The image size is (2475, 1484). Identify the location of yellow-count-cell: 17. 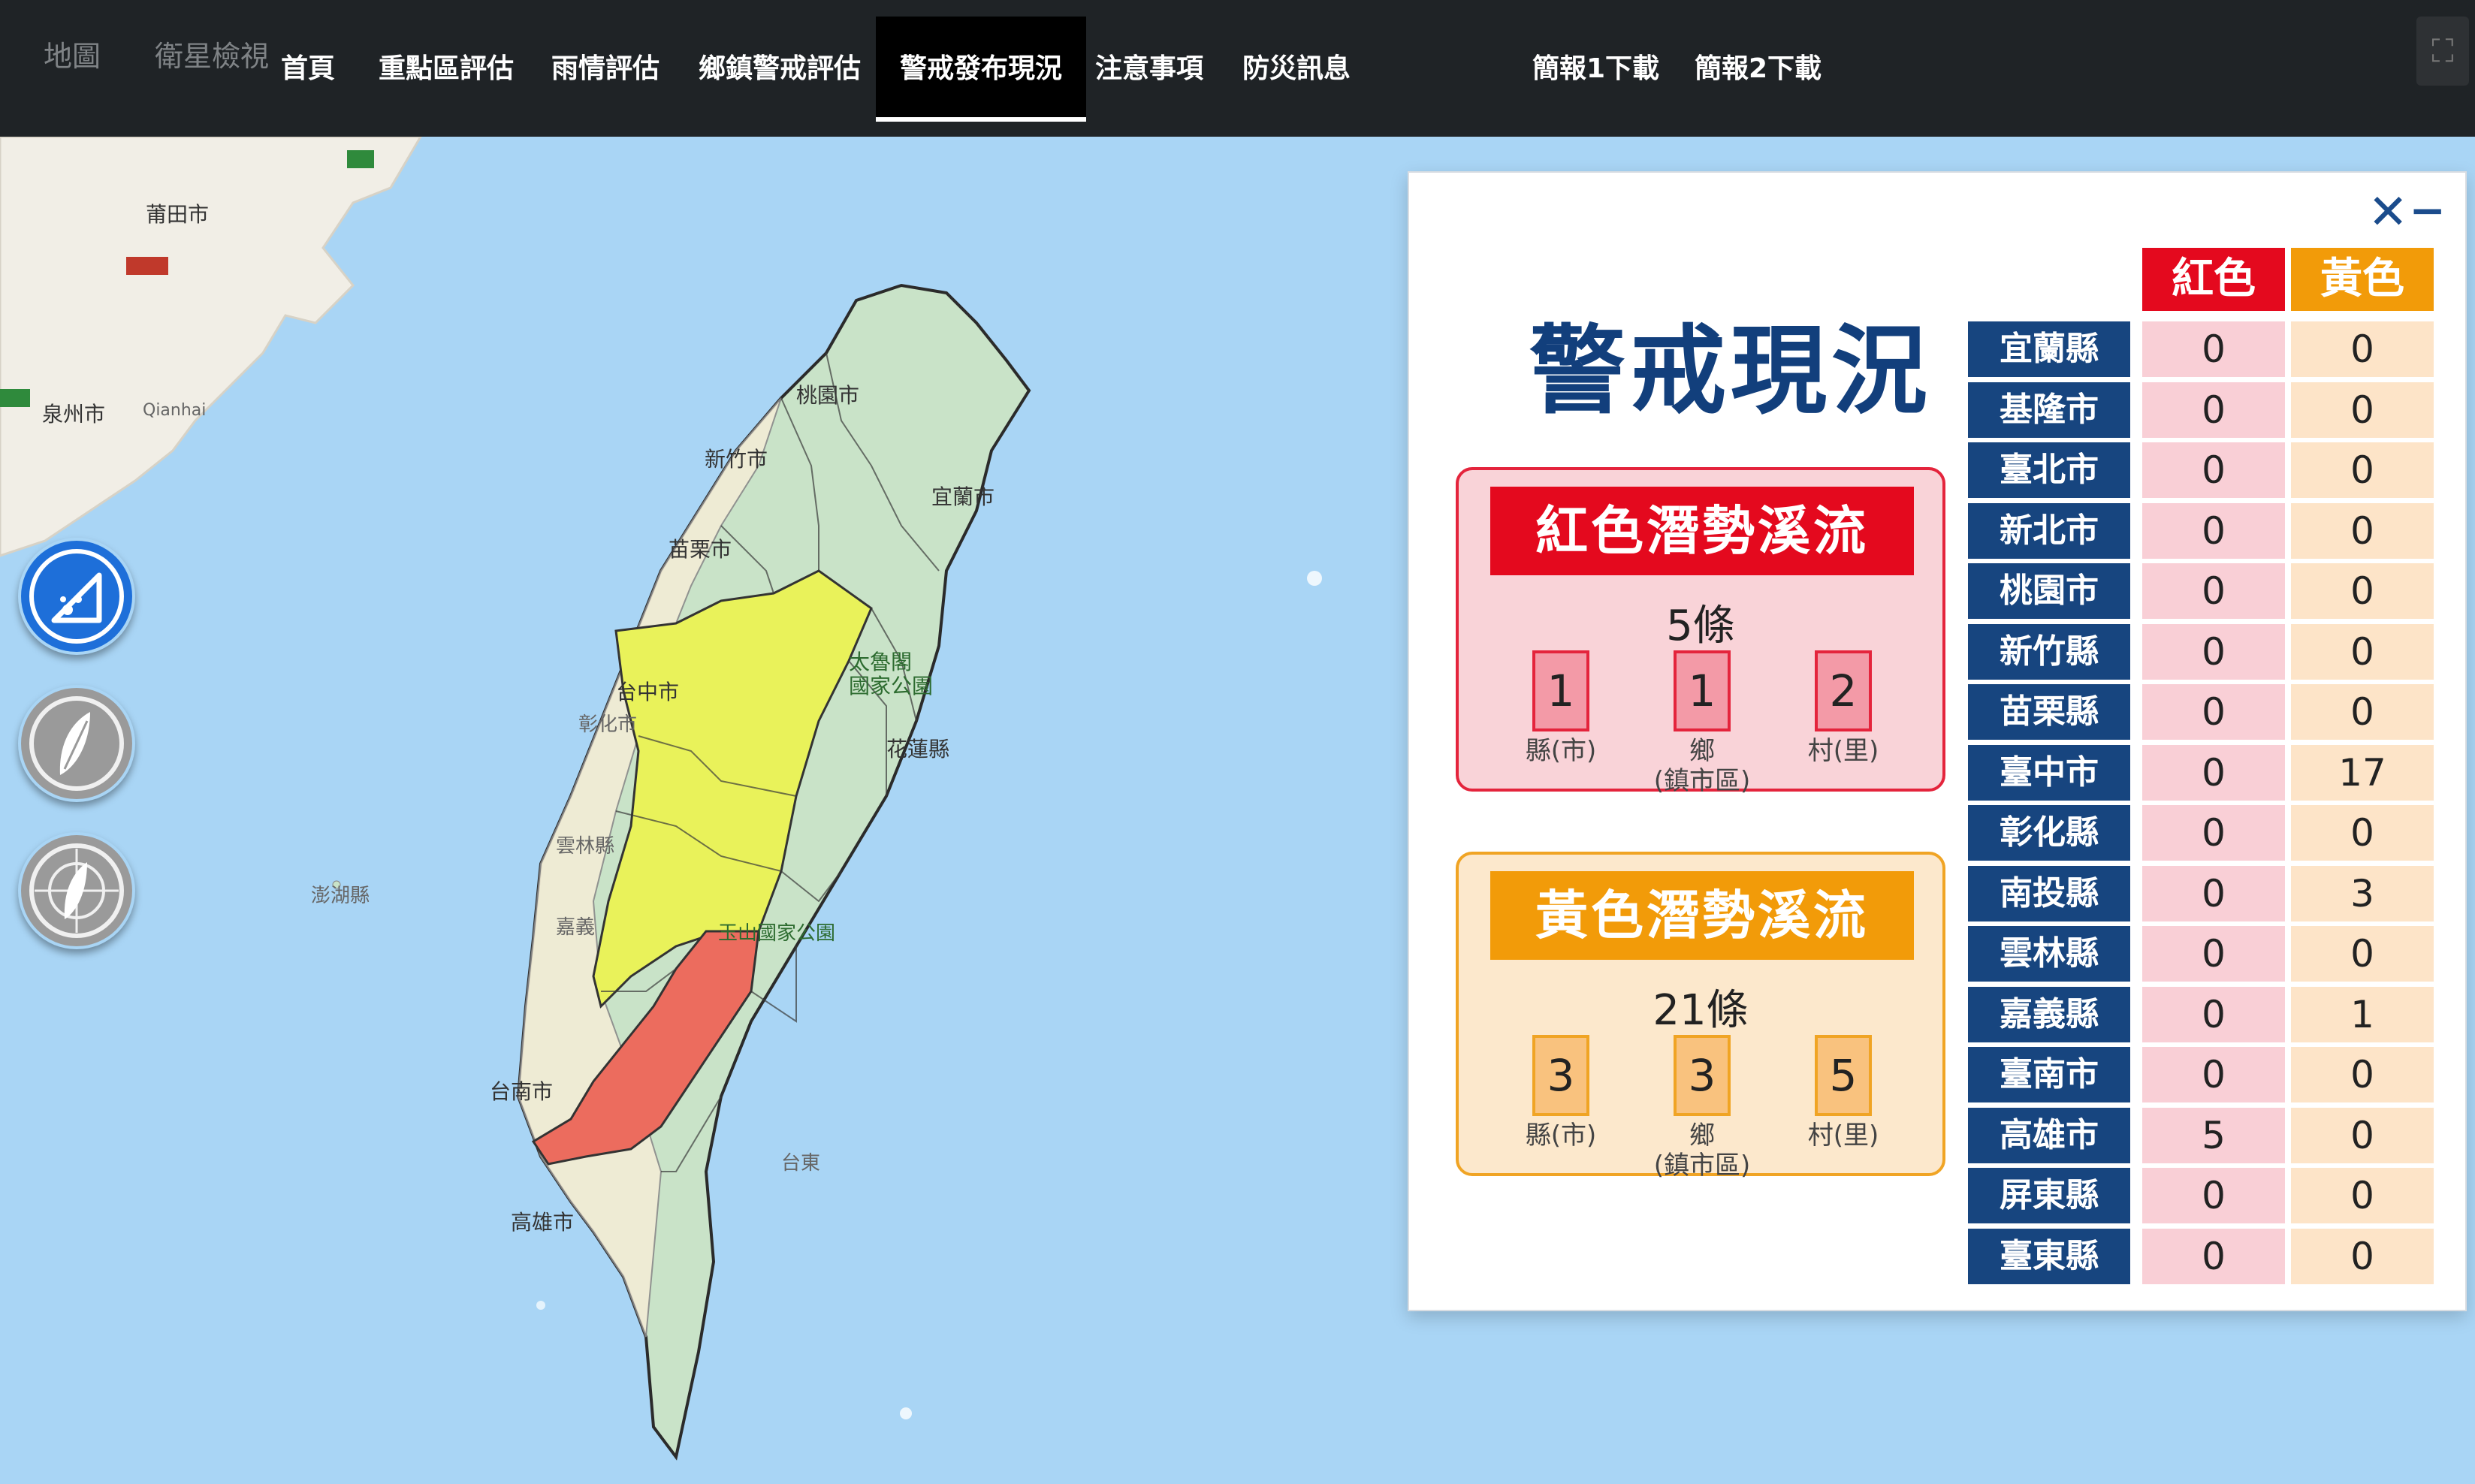
(2362, 772).